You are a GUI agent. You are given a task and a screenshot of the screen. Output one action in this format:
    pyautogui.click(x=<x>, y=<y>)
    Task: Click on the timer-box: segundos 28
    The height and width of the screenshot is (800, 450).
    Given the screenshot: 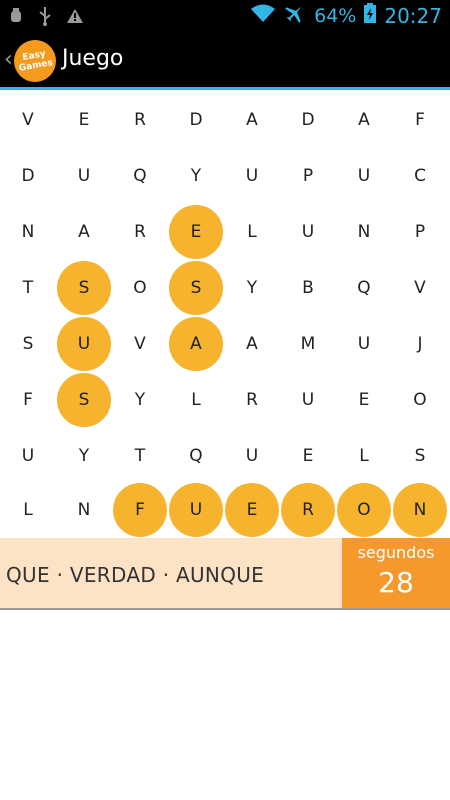 What is the action you would take?
    pyautogui.click(x=396, y=573)
    